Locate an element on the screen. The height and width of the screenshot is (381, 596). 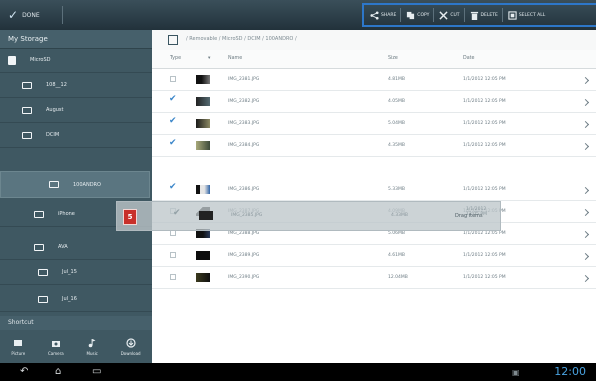
sidebar-item-100andro: 100ANDRO is located at coordinates (75, 184).